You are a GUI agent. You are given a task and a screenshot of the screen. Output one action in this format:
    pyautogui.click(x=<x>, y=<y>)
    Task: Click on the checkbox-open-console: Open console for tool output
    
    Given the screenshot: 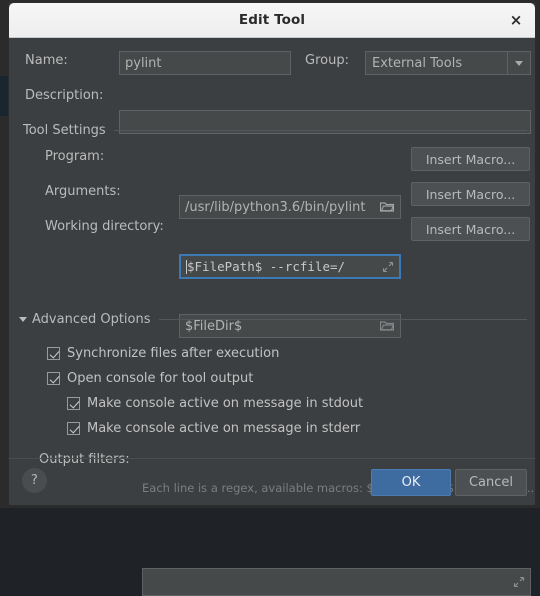 What is the action you would take?
    pyautogui.click(x=150, y=378)
    